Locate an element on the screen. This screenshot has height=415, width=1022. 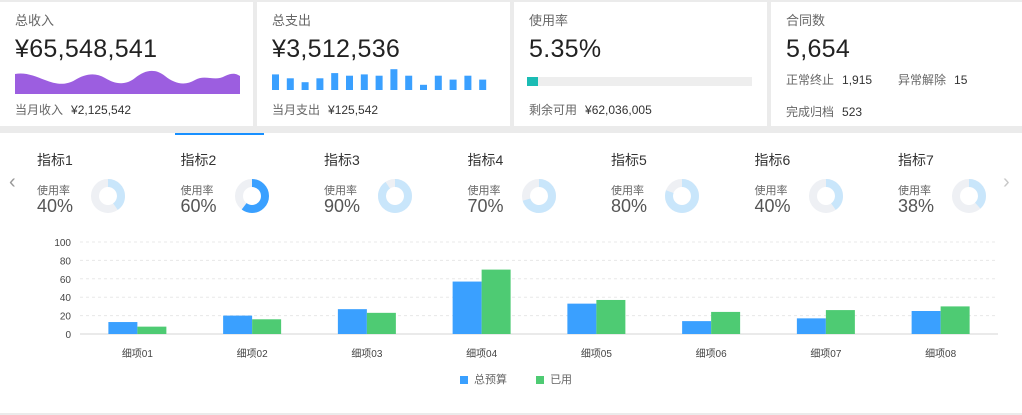
income-label: 总收入 is located at coordinates (35, 20).